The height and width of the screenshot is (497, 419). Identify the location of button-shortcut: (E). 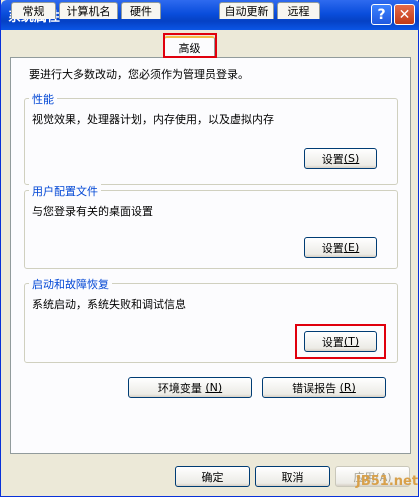
(351, 247).